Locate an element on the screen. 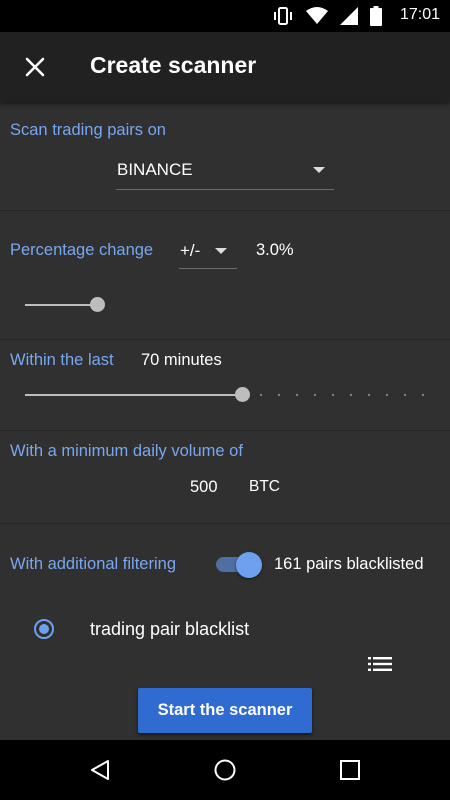 The height and width of the screenshot is (800, 450). app-bar: Create scanner is located at coordinates (225, 67).